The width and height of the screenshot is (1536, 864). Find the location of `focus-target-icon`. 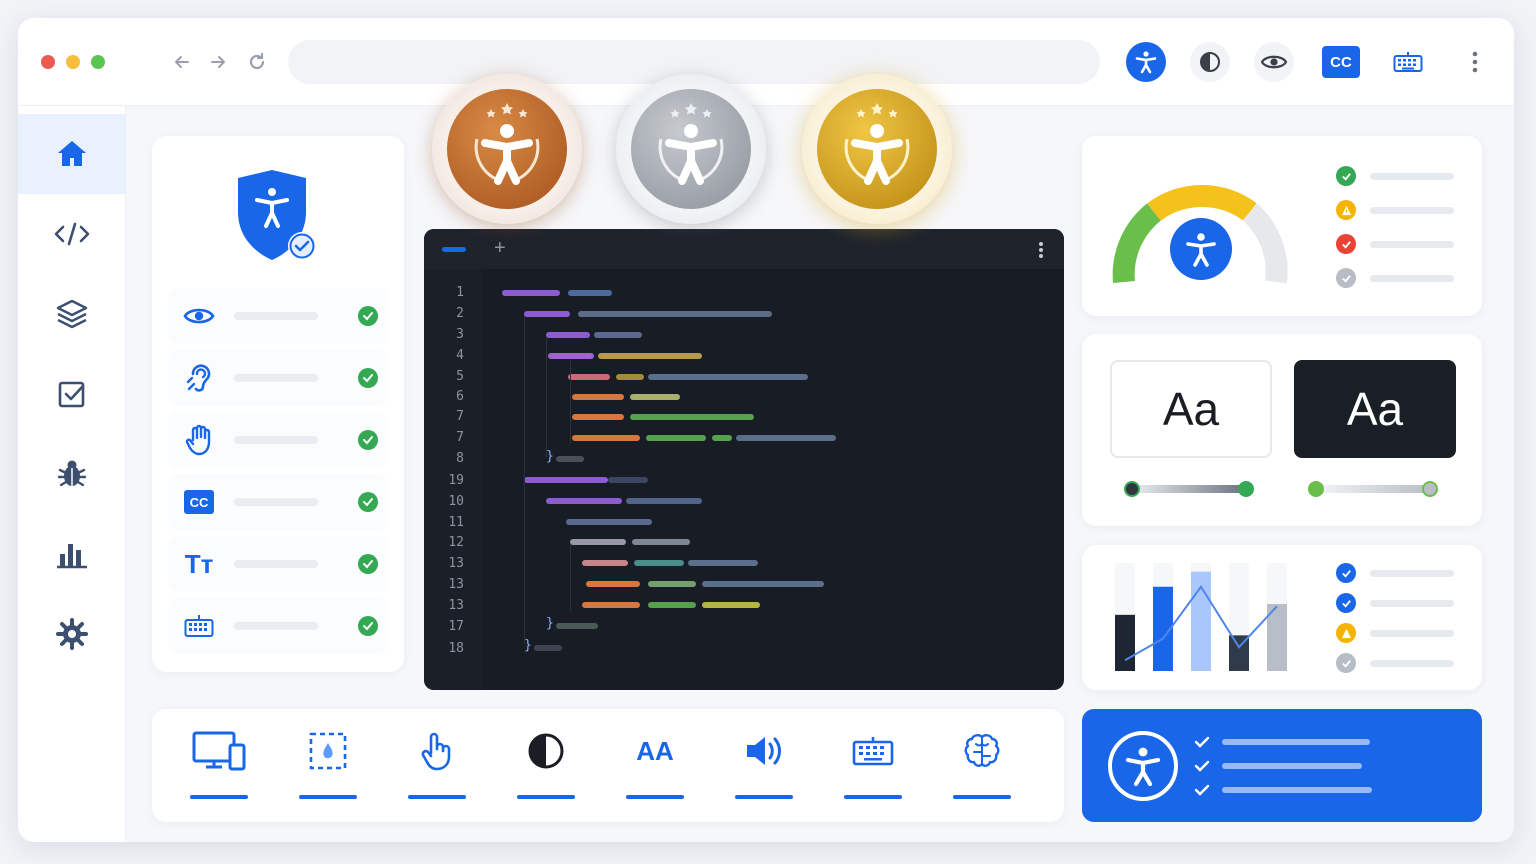

focus-target-icon is located at coordinates (328, 751).